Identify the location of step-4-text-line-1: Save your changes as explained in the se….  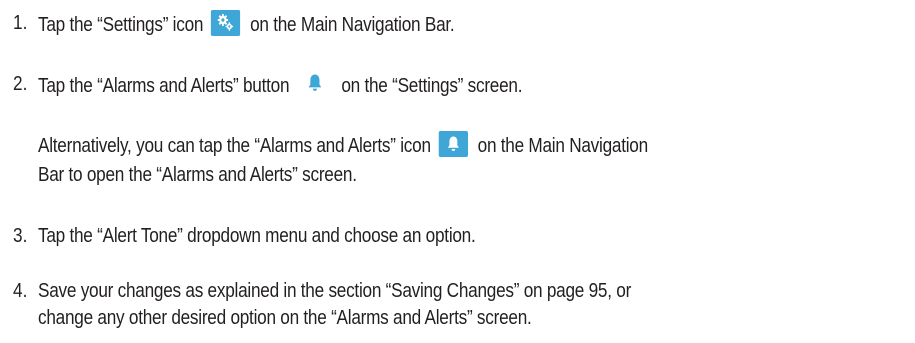
(335, 291).